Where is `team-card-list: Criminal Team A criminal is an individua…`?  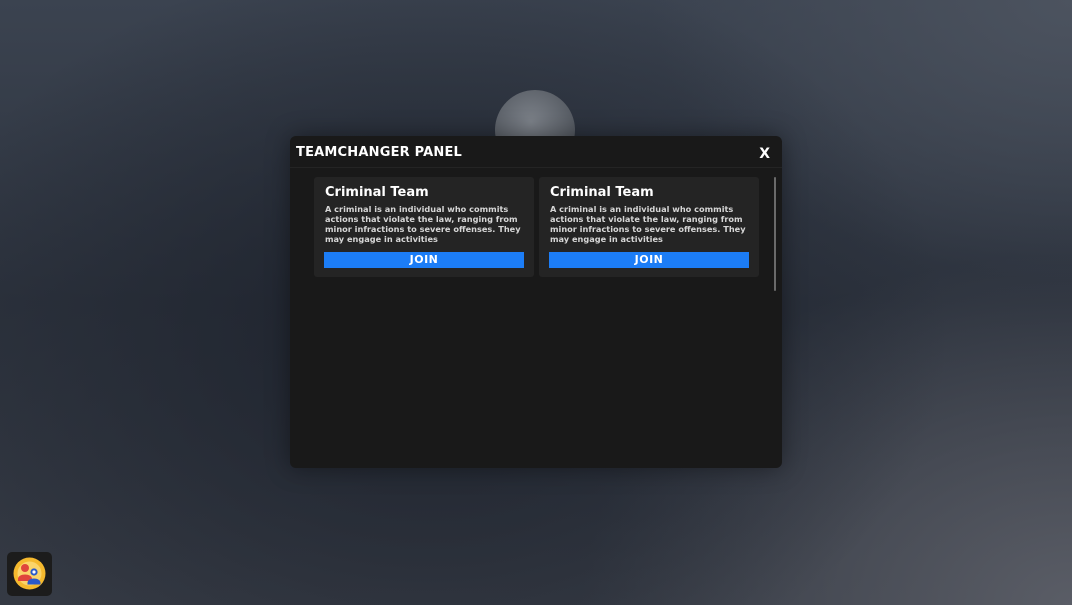 team-card-list: Criminal Team A criminal is an individua… is located at coordinates (540, 234).